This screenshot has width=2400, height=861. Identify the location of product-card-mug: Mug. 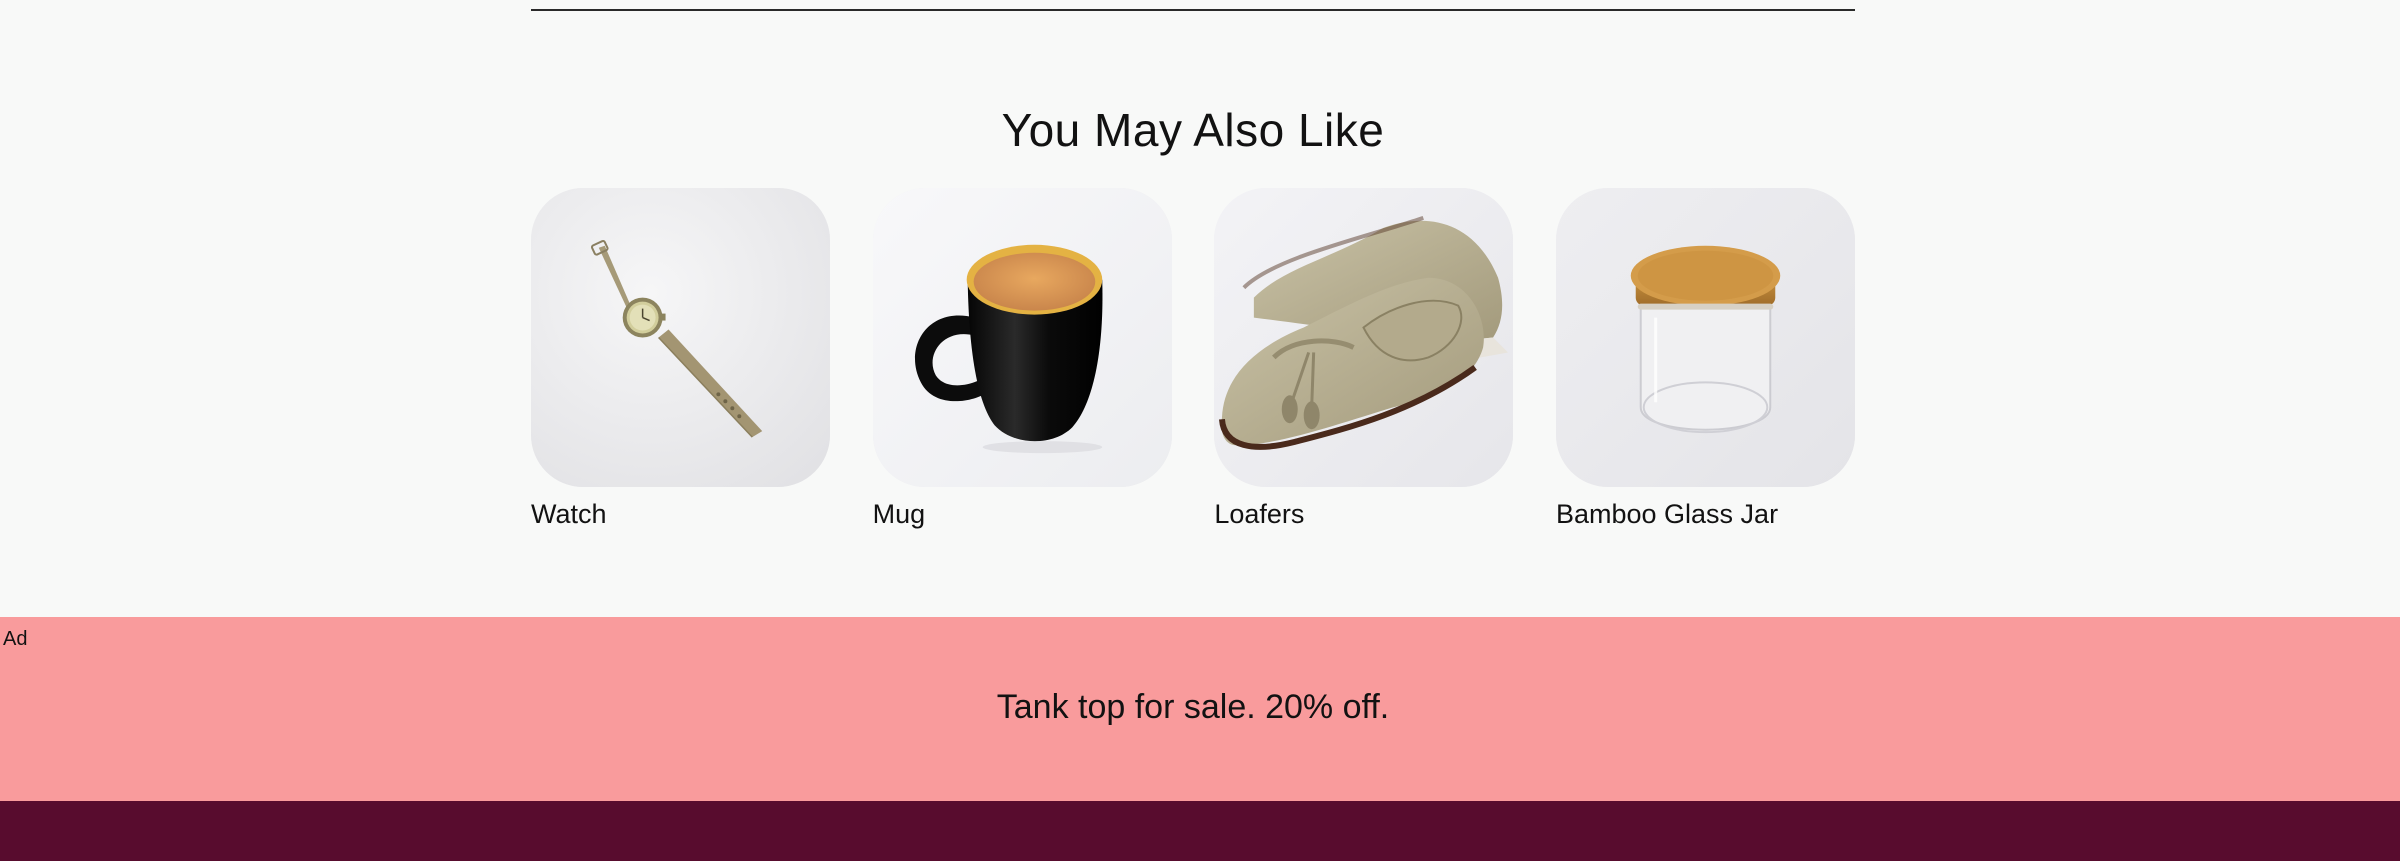
(1022, 359).